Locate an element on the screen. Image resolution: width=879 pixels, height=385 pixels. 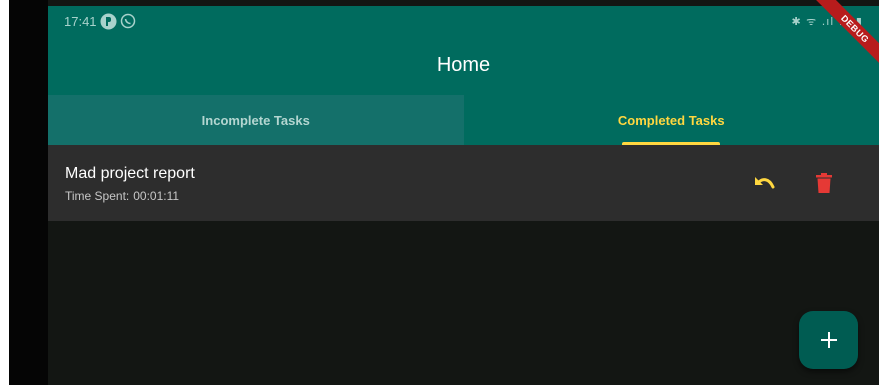
tab-completed-tasks: Completed Tasks is located at coordinates (671, 120).